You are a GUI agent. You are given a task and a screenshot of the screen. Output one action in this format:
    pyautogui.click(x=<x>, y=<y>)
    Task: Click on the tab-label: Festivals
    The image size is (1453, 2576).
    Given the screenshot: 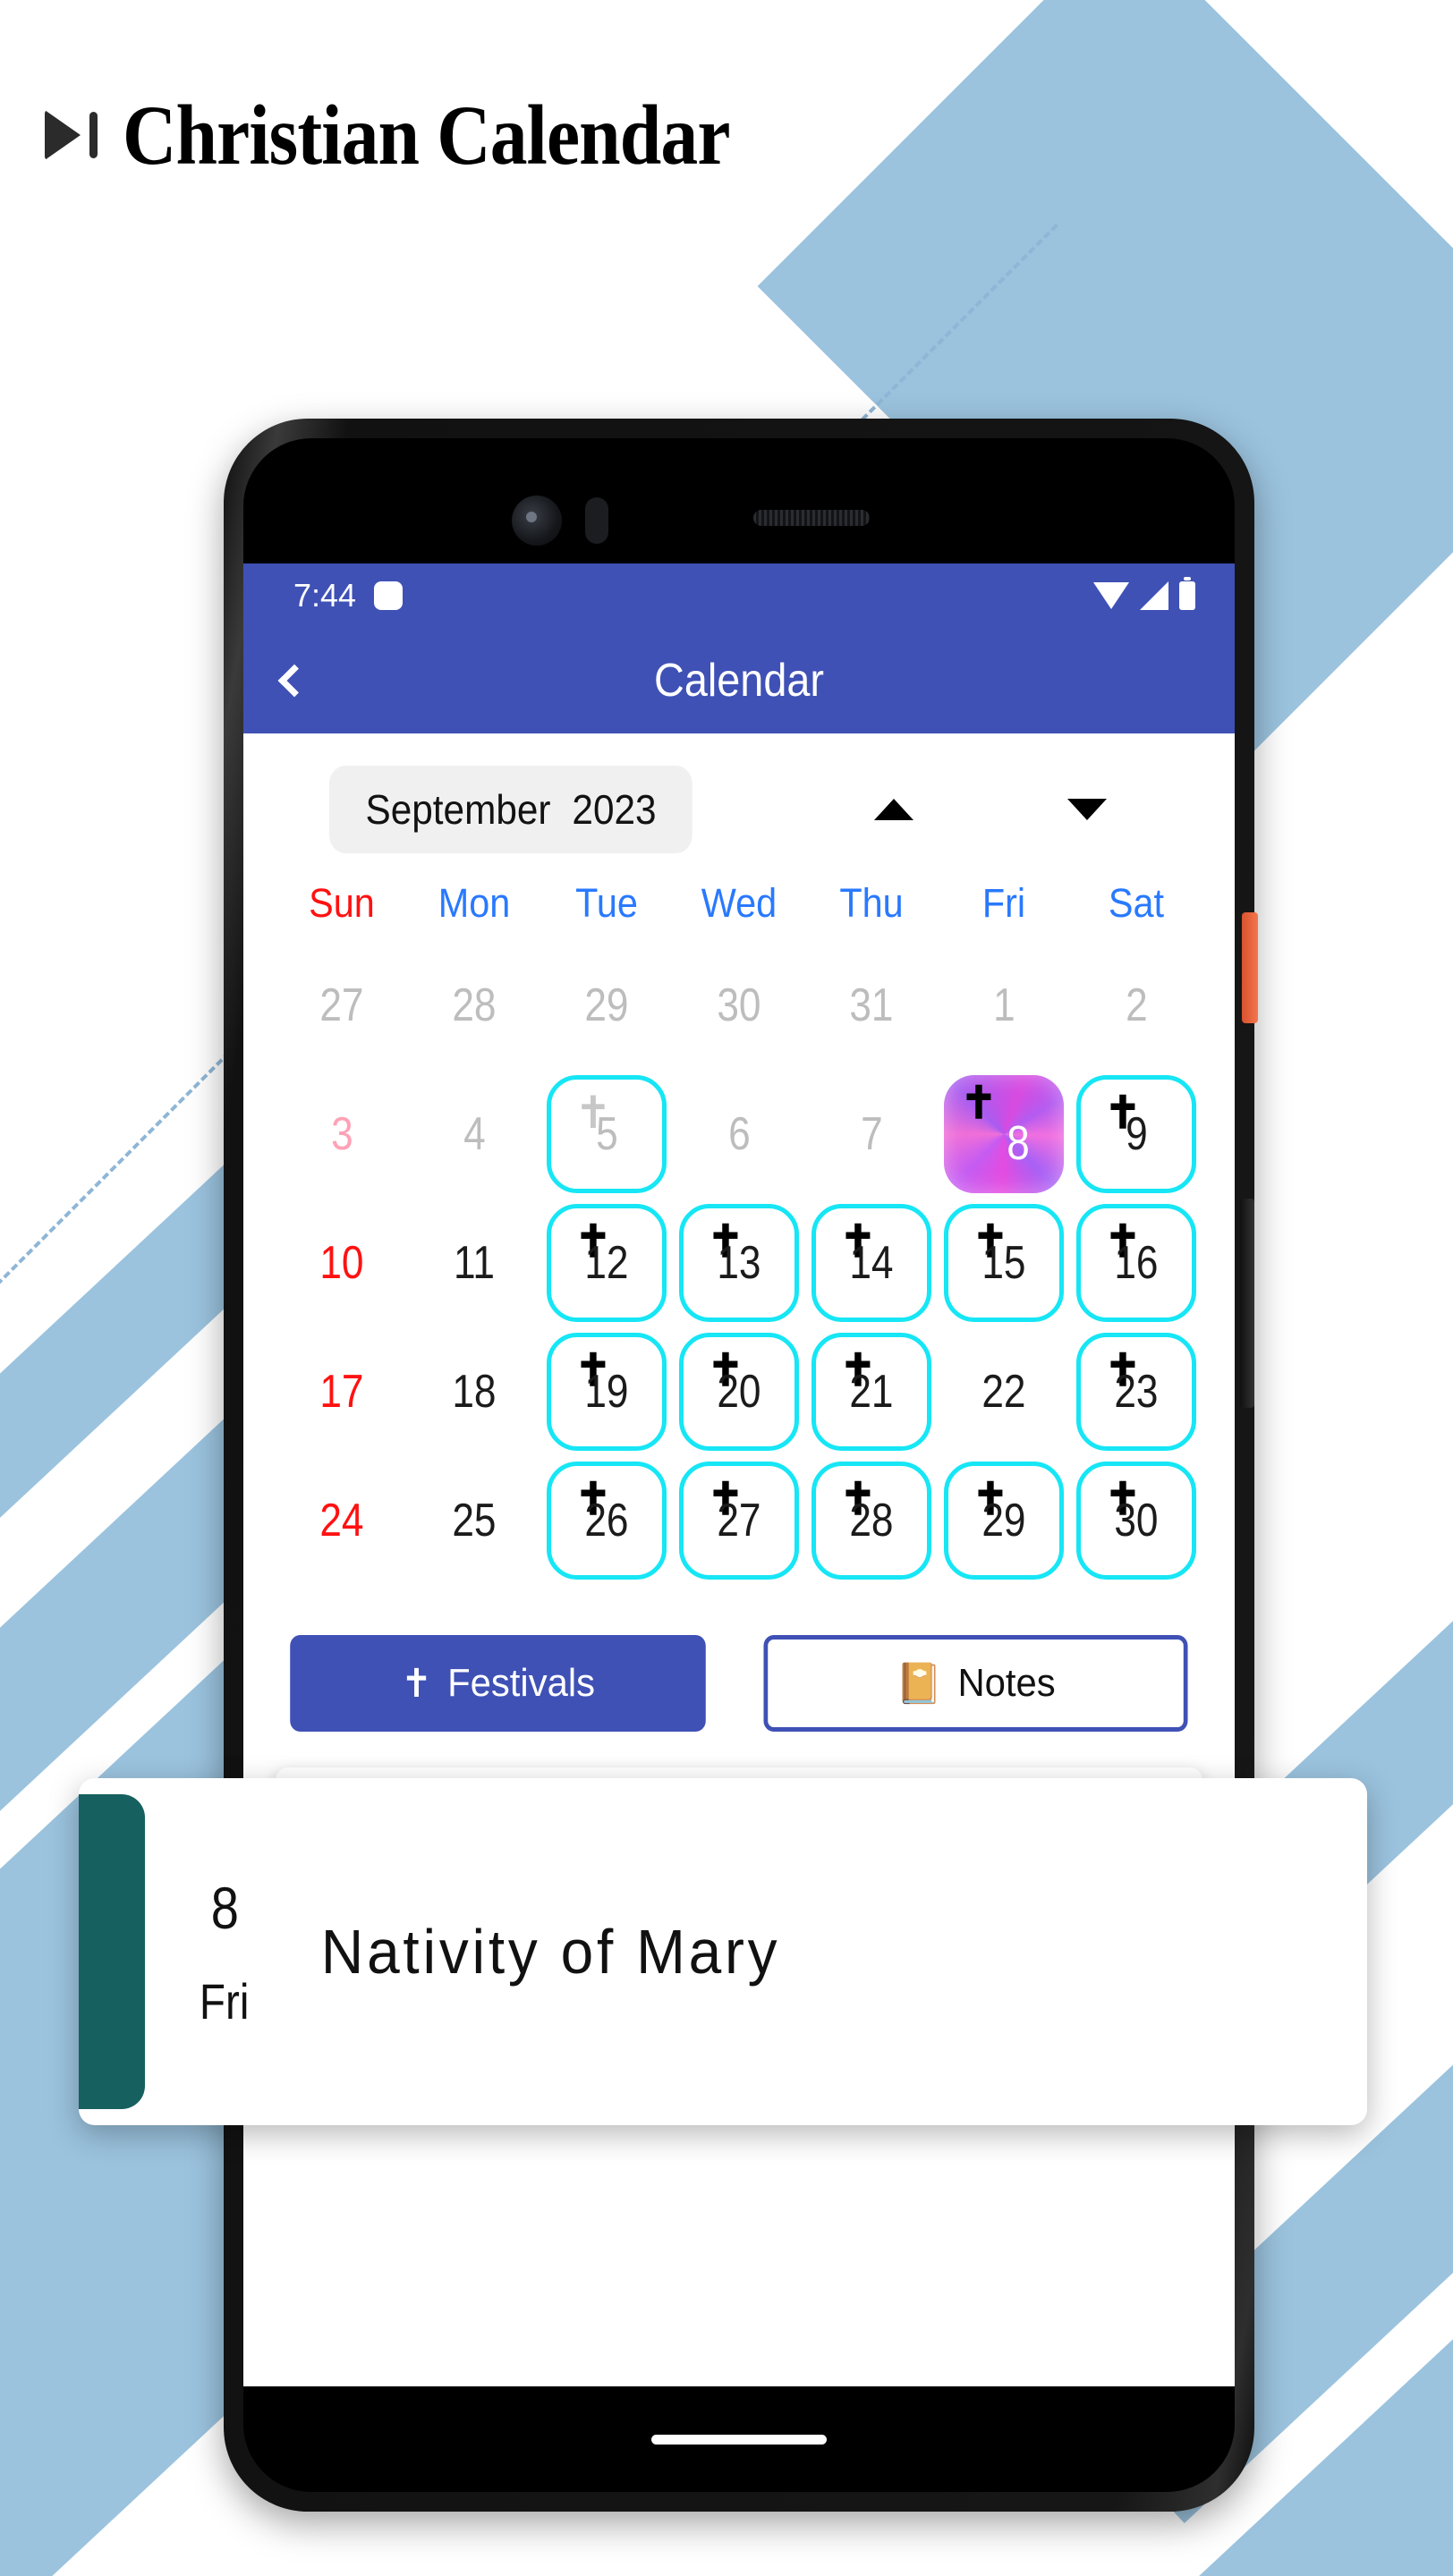 What is the action you would take?
    pyautogui.click(x=521, y=1683)
    